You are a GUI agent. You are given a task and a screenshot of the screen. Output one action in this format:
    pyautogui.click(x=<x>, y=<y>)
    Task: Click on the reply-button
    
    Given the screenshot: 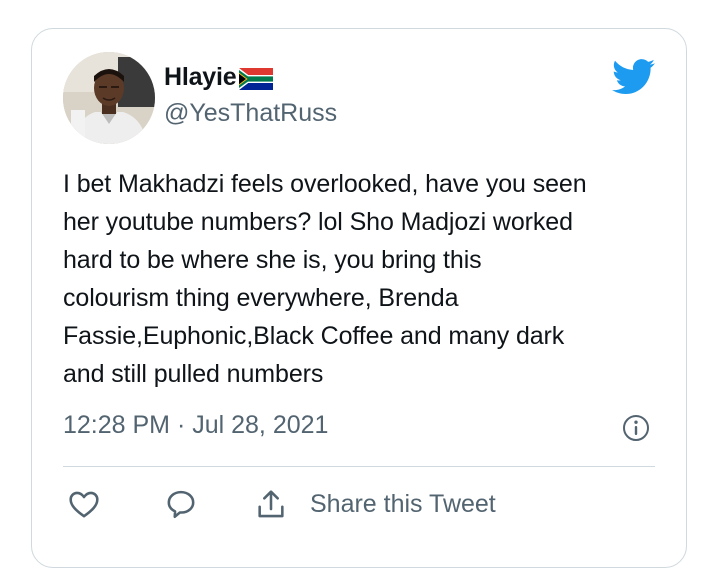 What is the action you would take?
    pyautogui.click(x=181, y=504)
    